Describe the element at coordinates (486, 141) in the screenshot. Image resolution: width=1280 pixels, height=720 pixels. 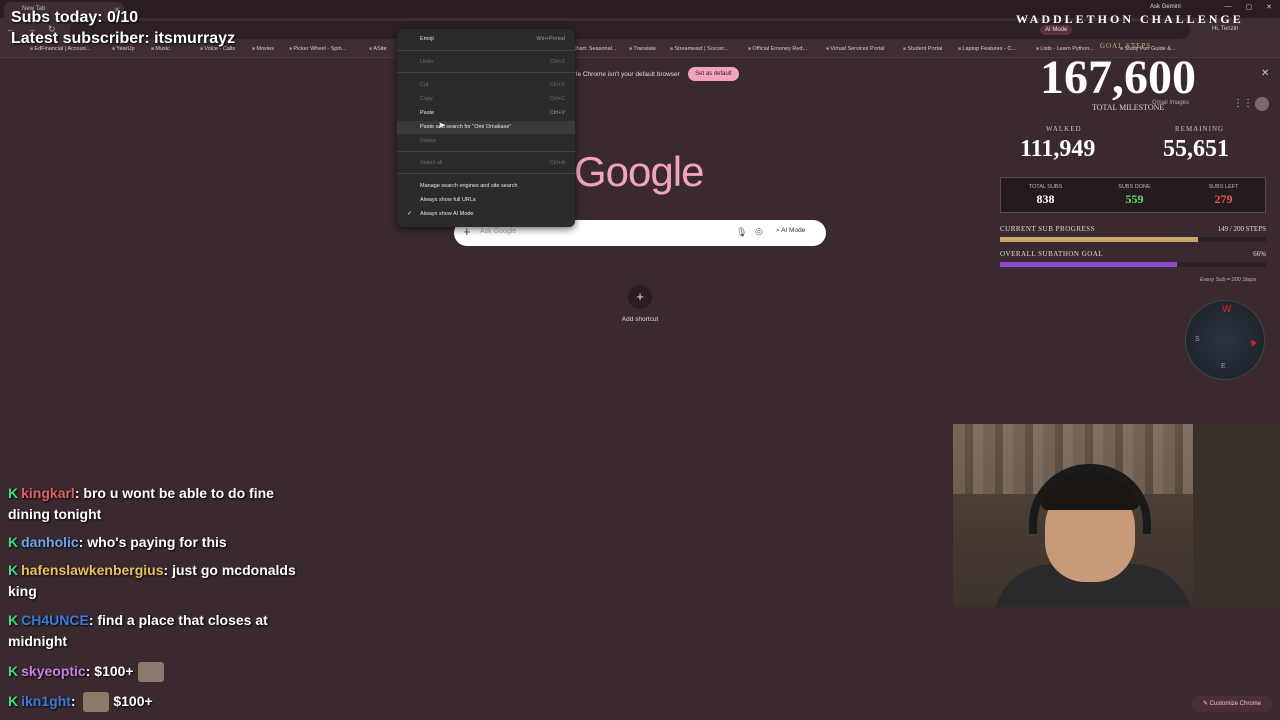
I see `menu-item-delete: Delete` at that location.